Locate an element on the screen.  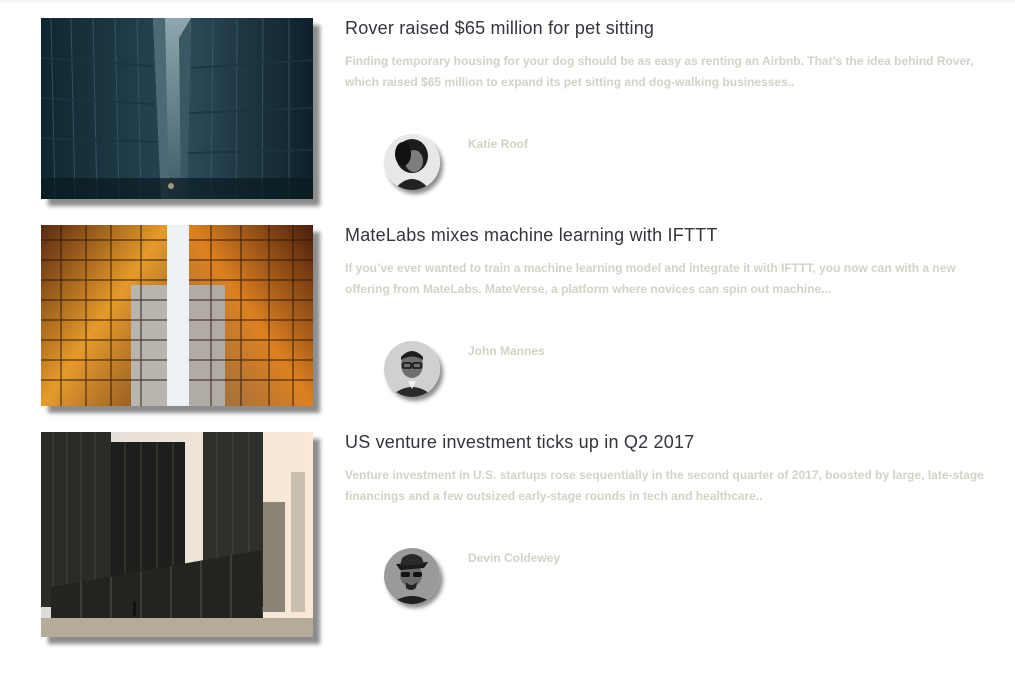
author-name: Devin Coldewey is located at coordinates (514, 558).